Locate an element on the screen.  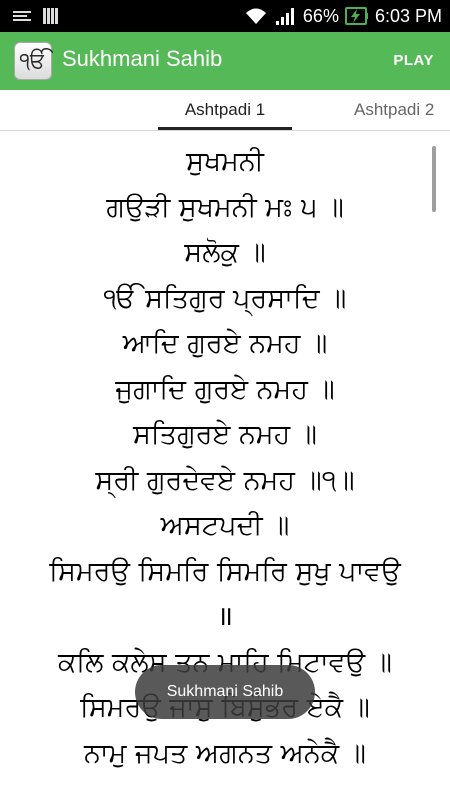
wifi-icon is located at coordinates (255, 16).